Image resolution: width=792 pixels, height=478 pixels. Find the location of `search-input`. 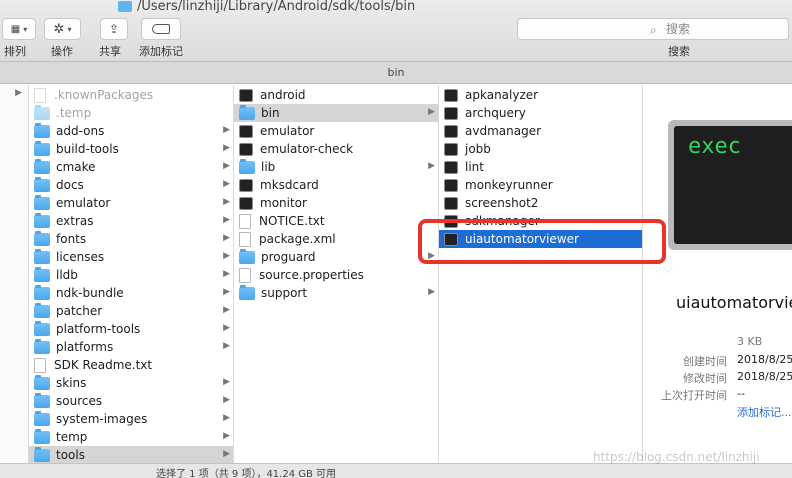

search-input is located at coordinates (721, 29).